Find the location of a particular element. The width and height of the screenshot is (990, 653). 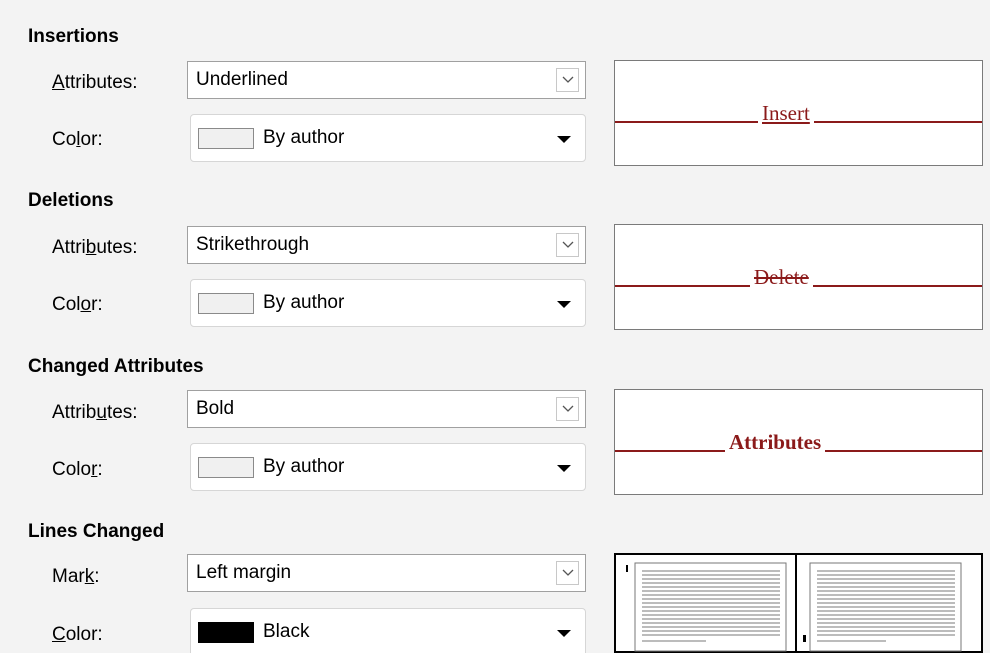

changed-attributes-value: Bold is located at coordinates (215, 408).